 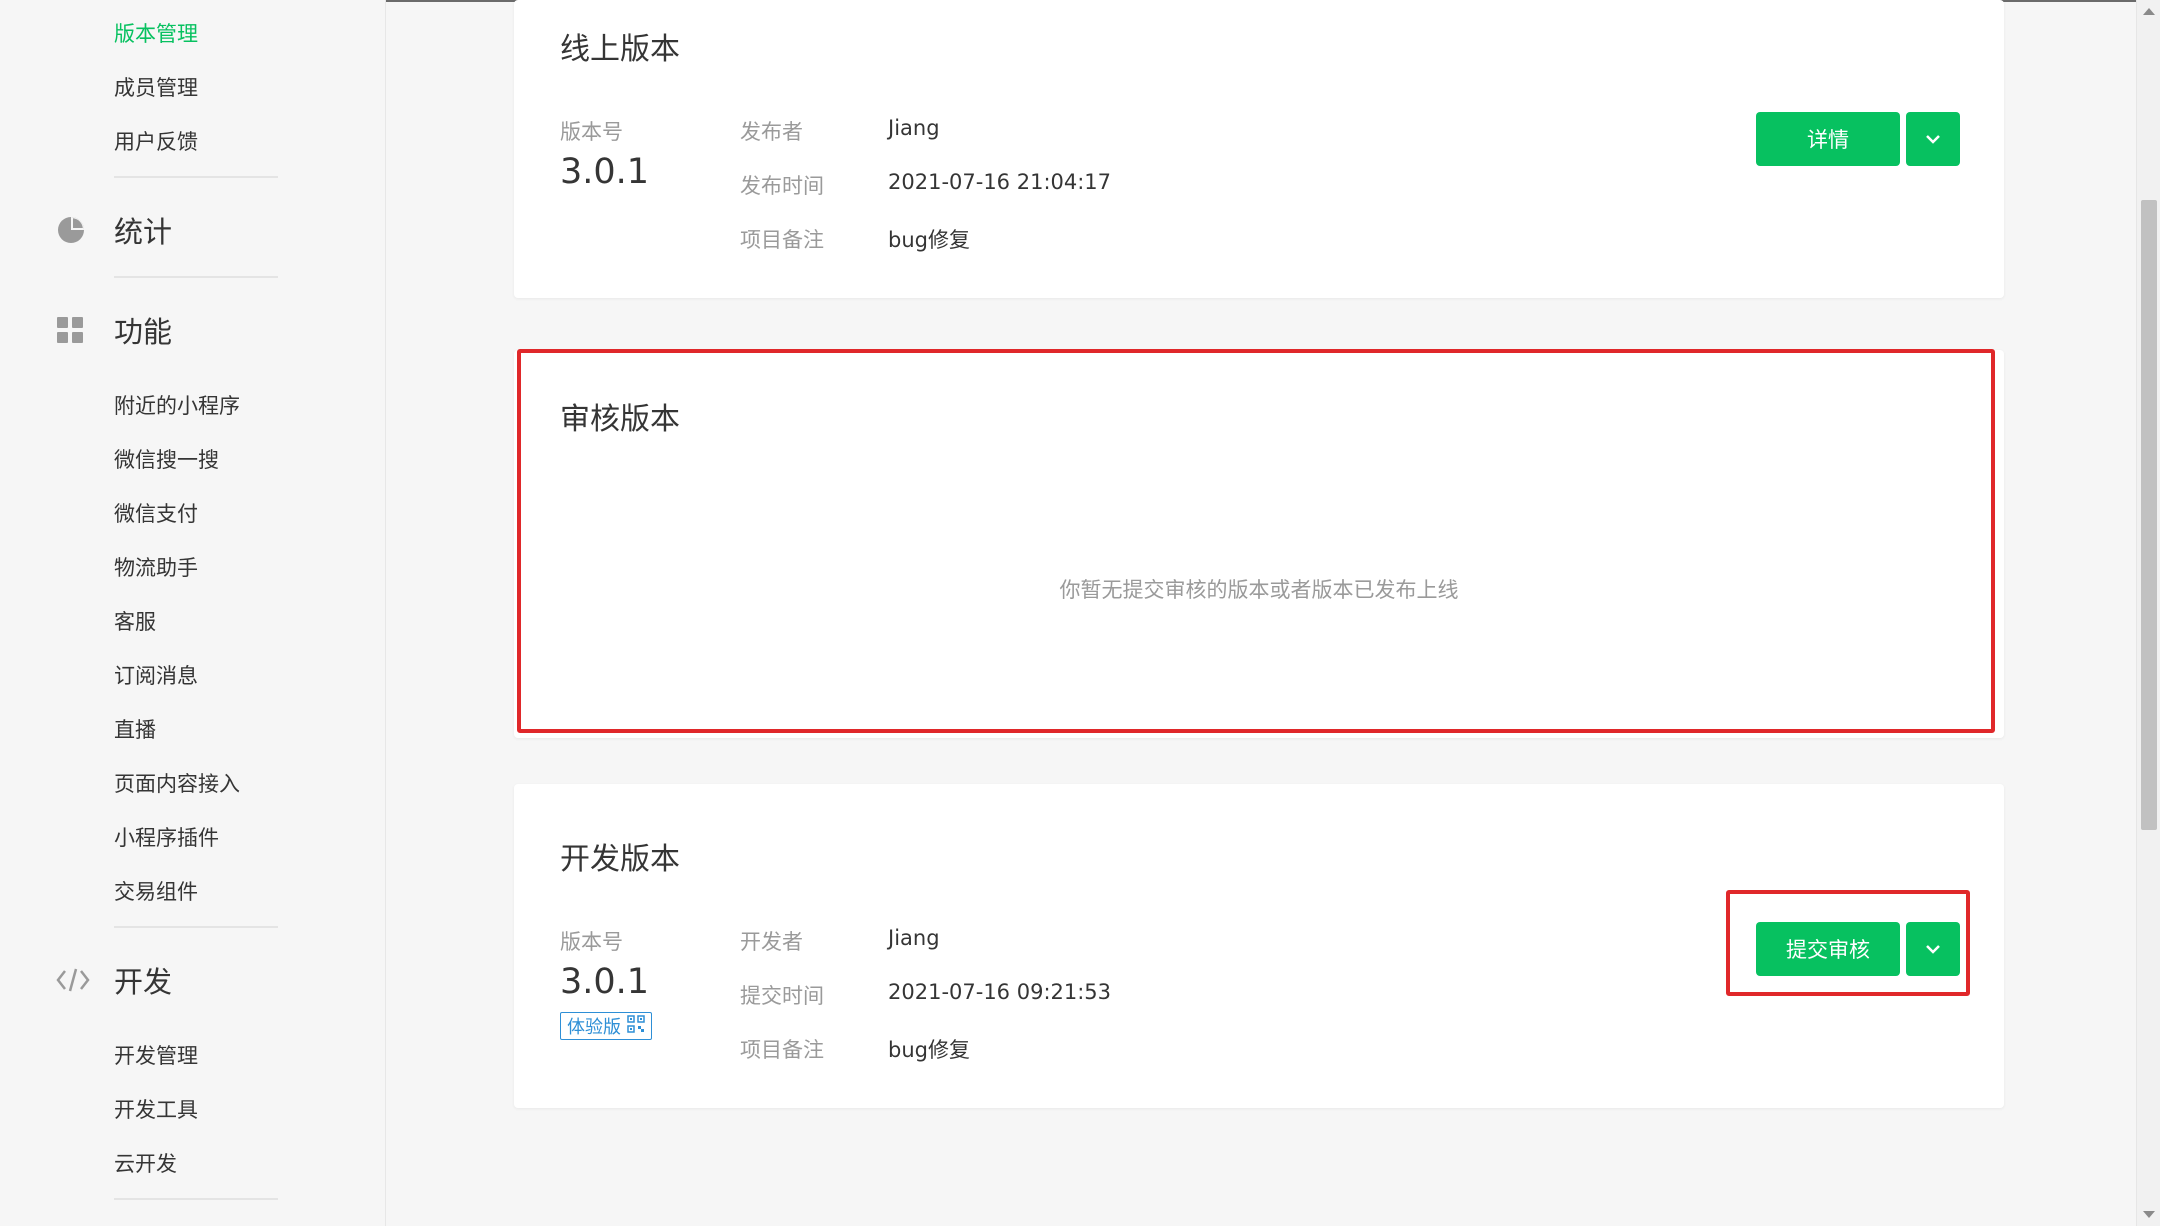 I want to click on trial-tag-label: 体验版, so click(x=594, y=1027).